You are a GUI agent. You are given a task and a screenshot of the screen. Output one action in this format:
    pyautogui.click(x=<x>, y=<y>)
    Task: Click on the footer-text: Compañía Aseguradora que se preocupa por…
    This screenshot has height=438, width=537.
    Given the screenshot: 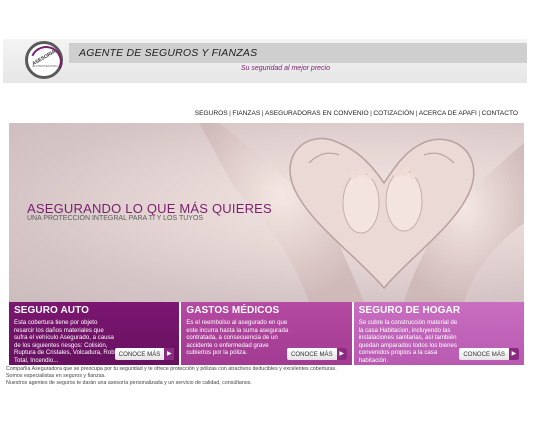 What is the action you would take?
    pyautogui.click(x=171, y=376)
    